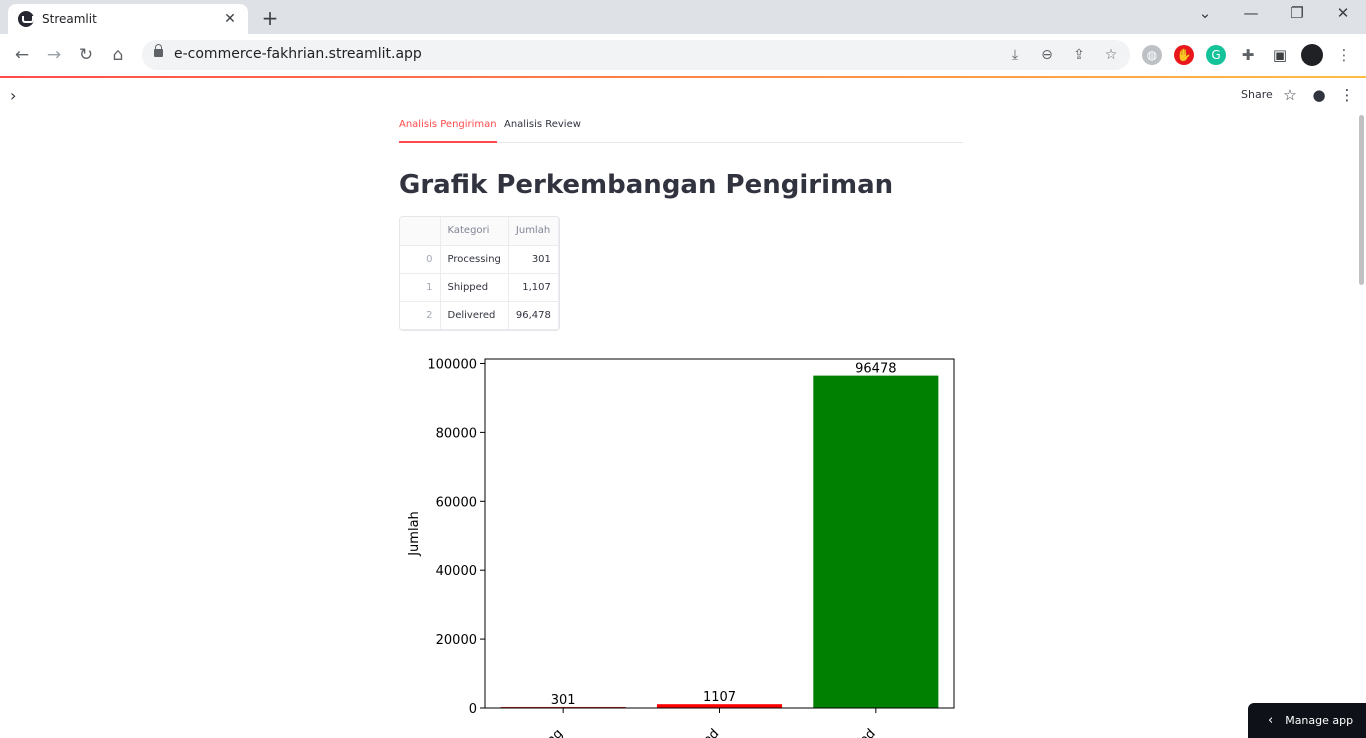  I want to click on cell-jumlah: 96,478, so click(533, 315).